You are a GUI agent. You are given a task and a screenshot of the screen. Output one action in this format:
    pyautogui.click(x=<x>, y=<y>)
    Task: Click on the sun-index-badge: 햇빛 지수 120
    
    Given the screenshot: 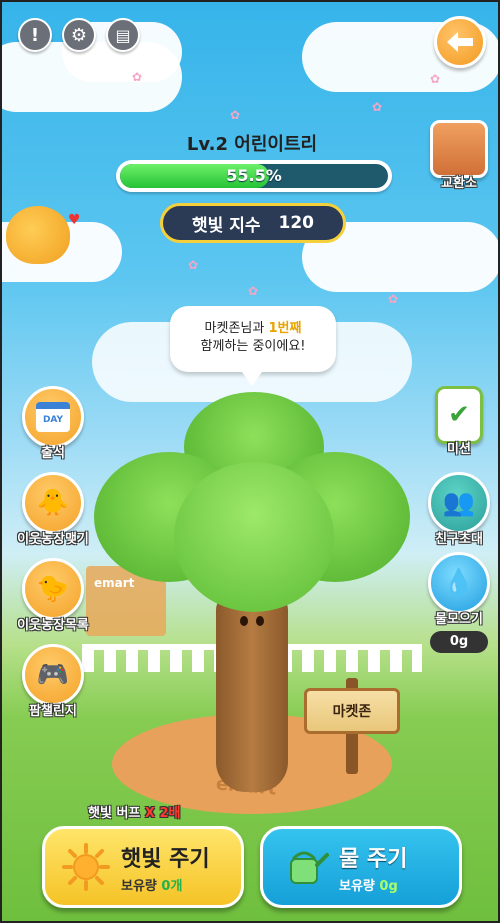 What is the action you would take?
    pyautogui.click(x=253, y=223)
    